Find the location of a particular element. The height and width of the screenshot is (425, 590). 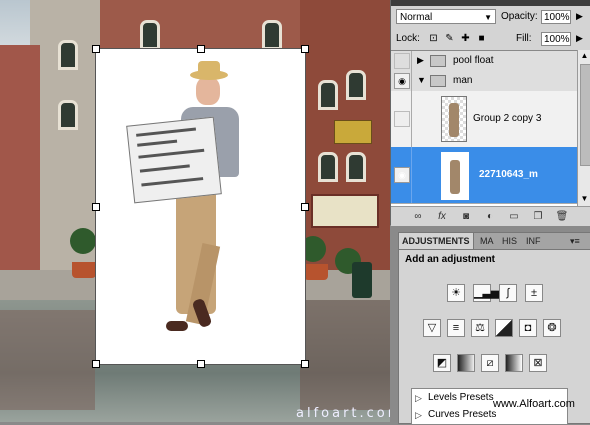

selective-color-icon: ⊠ is located at coordinates (538, 363).